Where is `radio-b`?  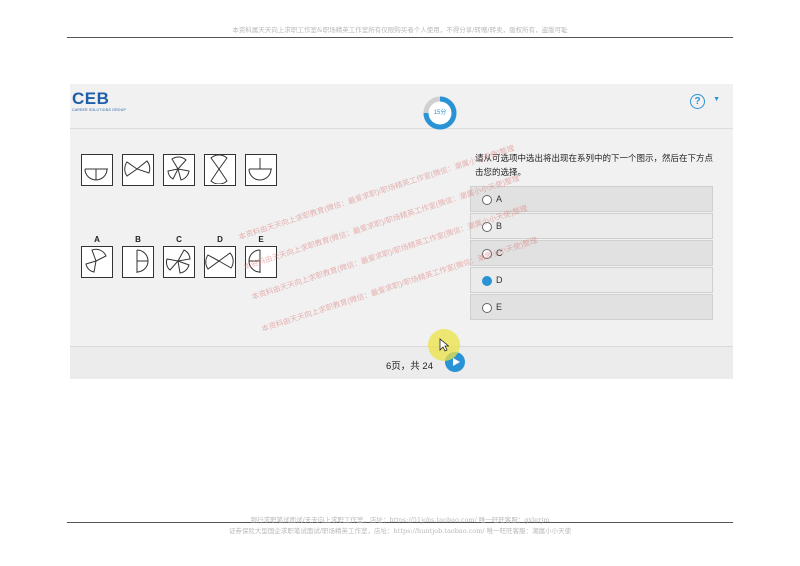 radio-b is located at coordinates (487, 227).